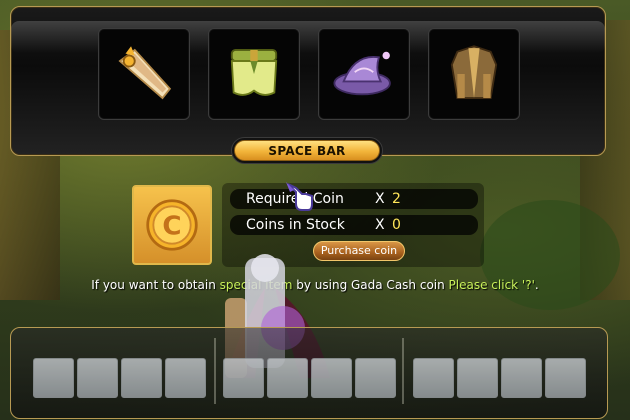  I want to click on hand-cursor-icon, so click(299, 196).